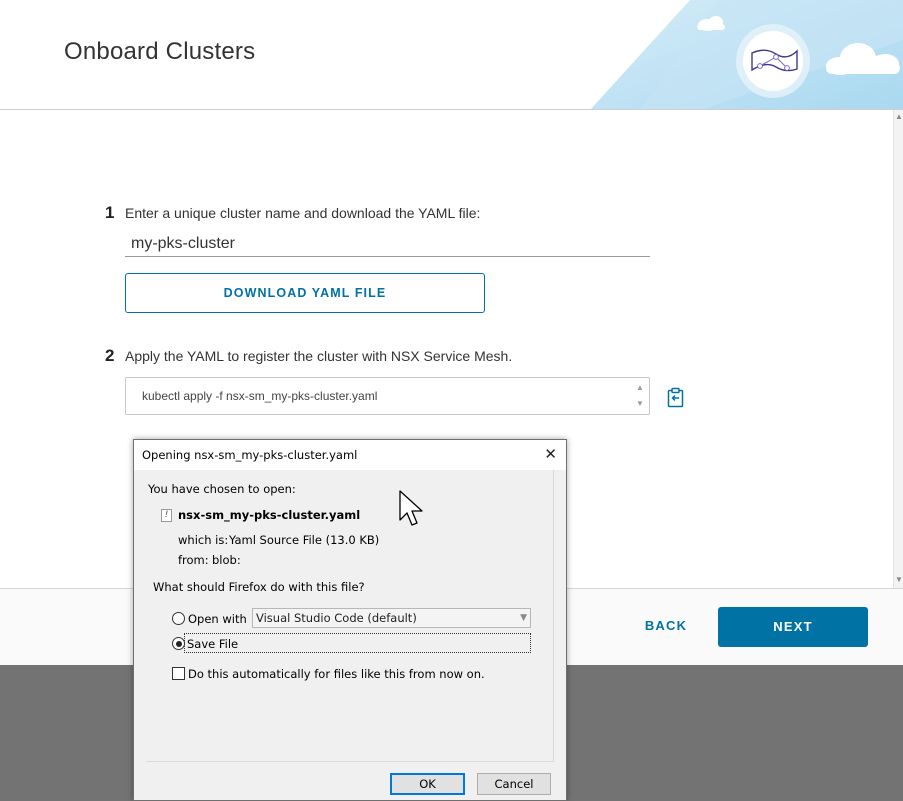 This screenshot has width=903, height=801. What do you see at coordinates (110, 355) in the screenshot?
I see `step-2-number: 2` at bounding box center [110, 355].